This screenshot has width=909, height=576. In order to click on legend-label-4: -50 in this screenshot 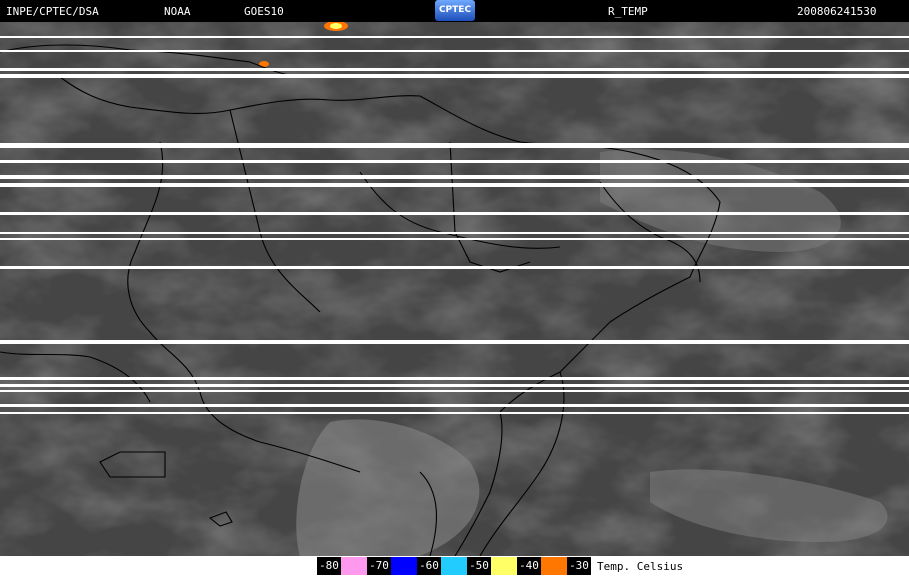, I will do `click(479, 566)`.